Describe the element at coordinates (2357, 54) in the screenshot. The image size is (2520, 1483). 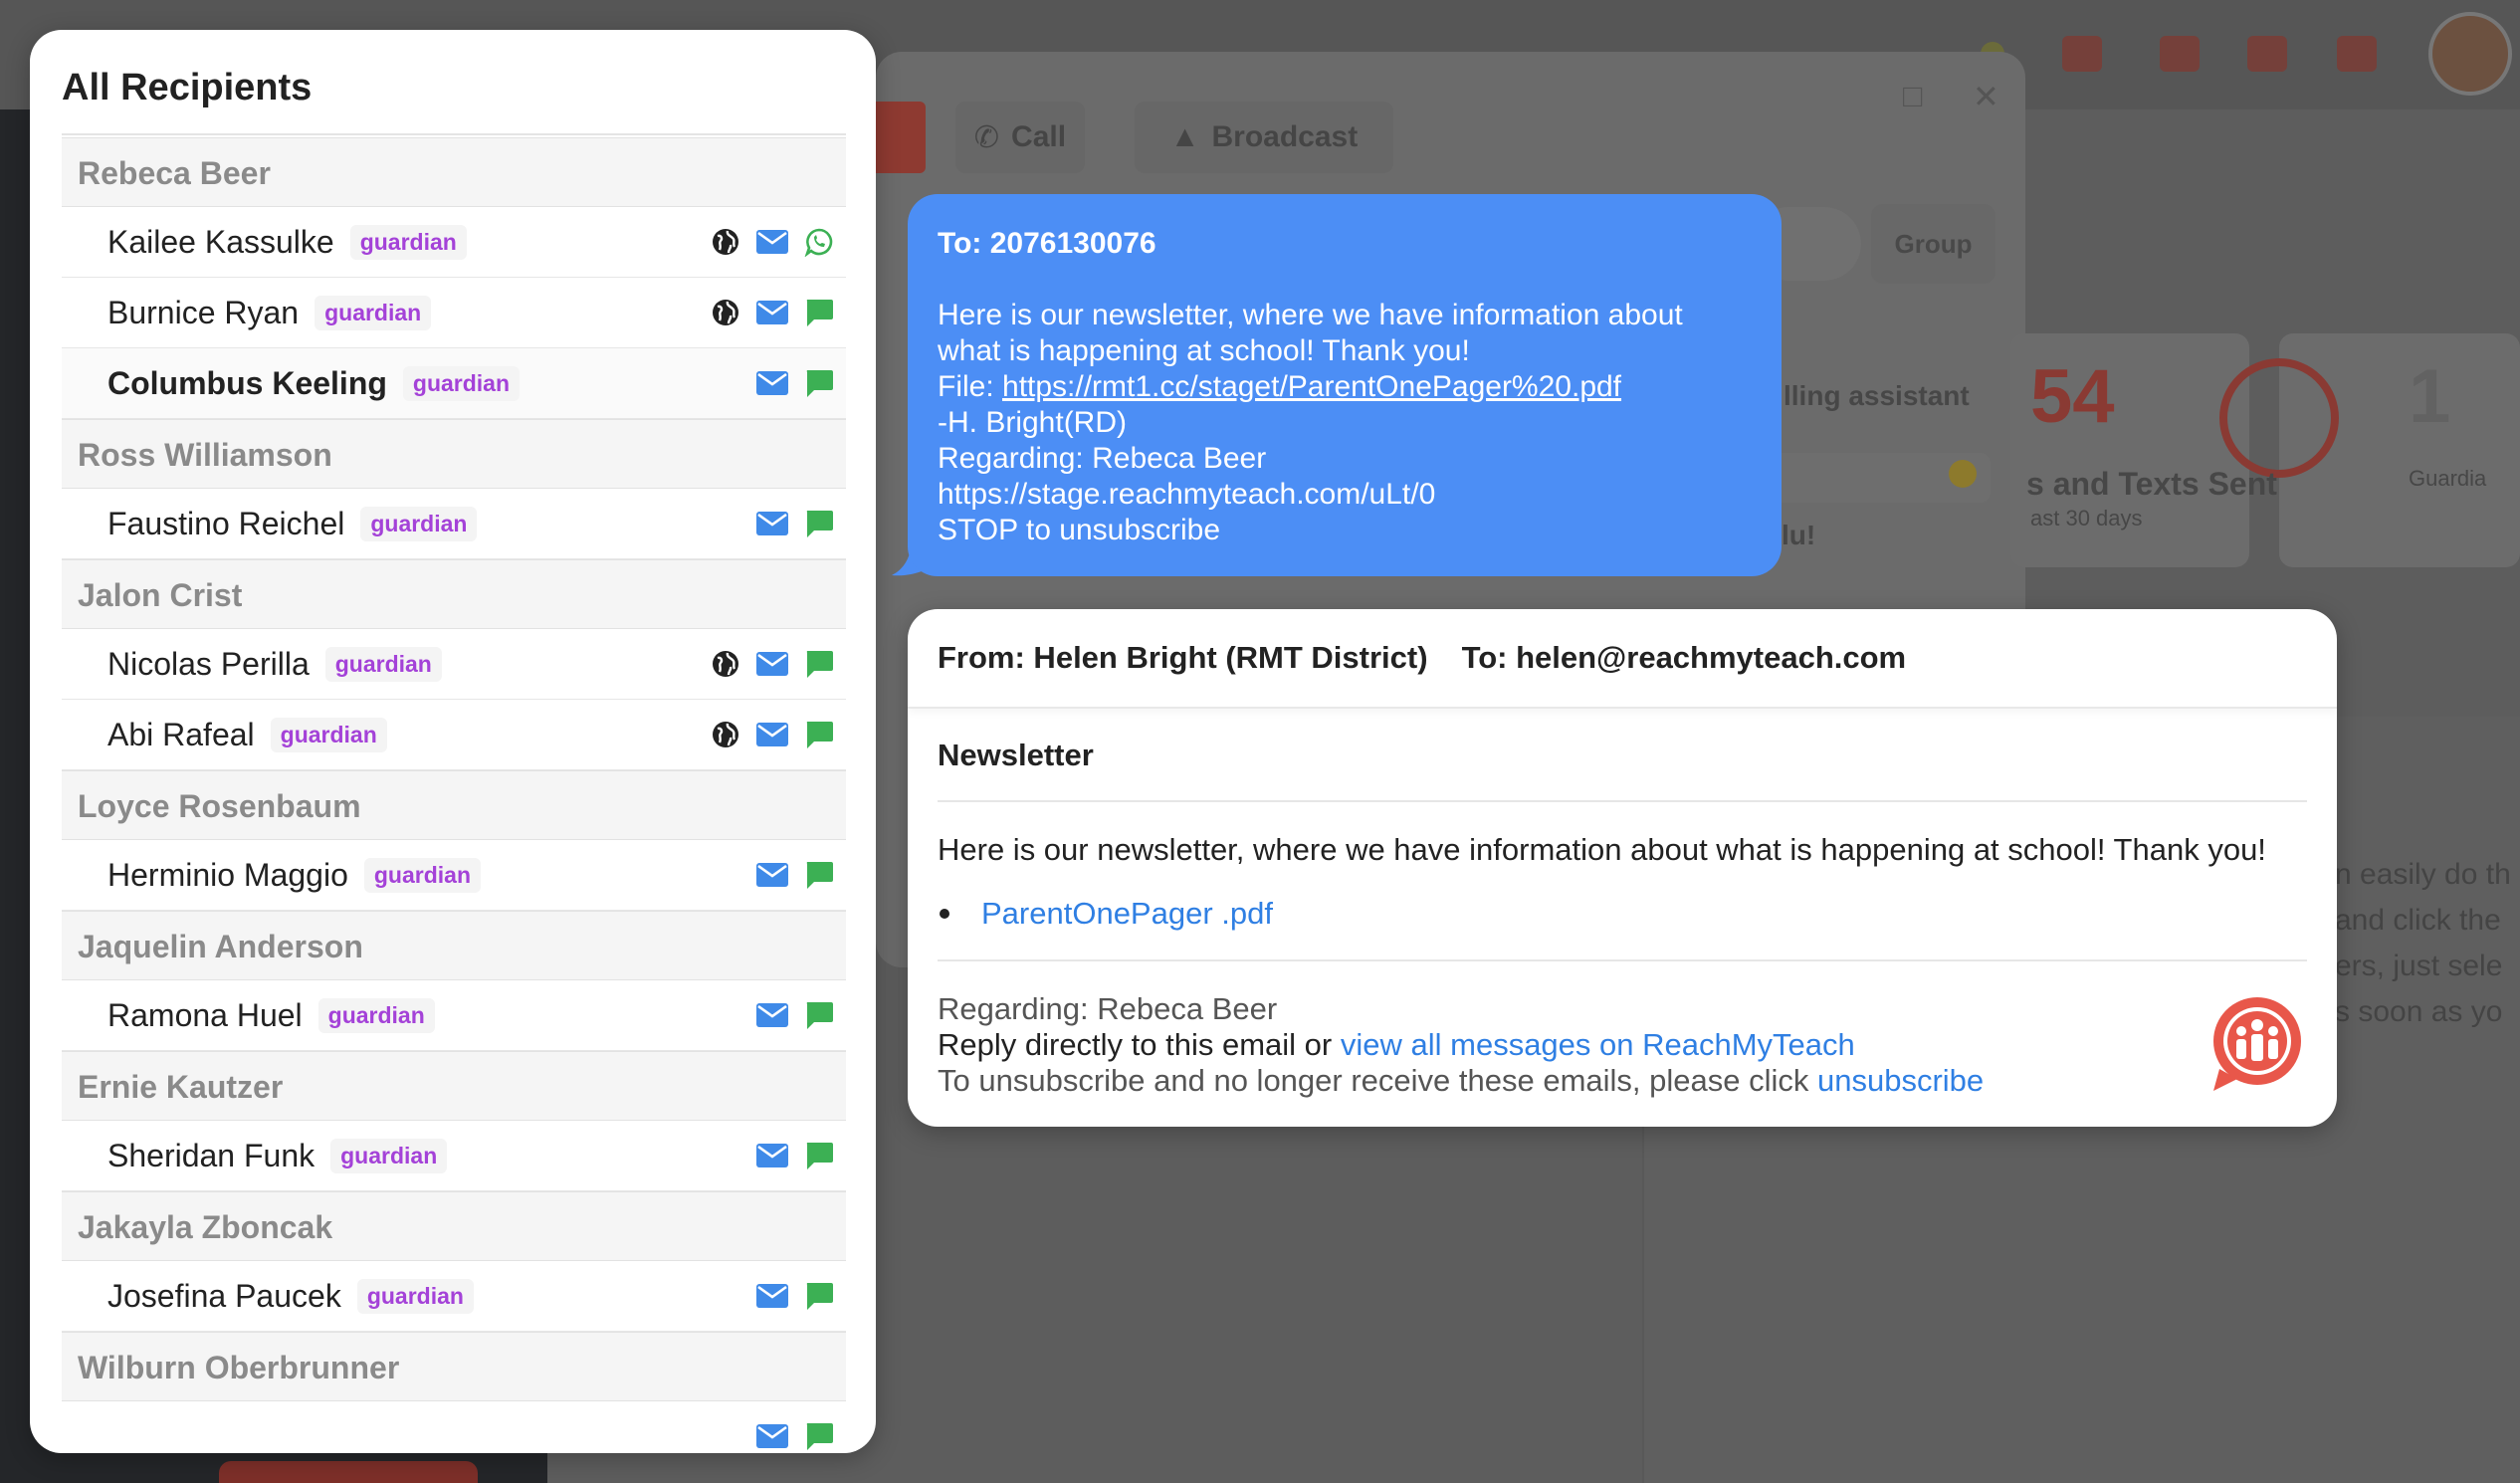
I see `bg-help-icon` at that location.